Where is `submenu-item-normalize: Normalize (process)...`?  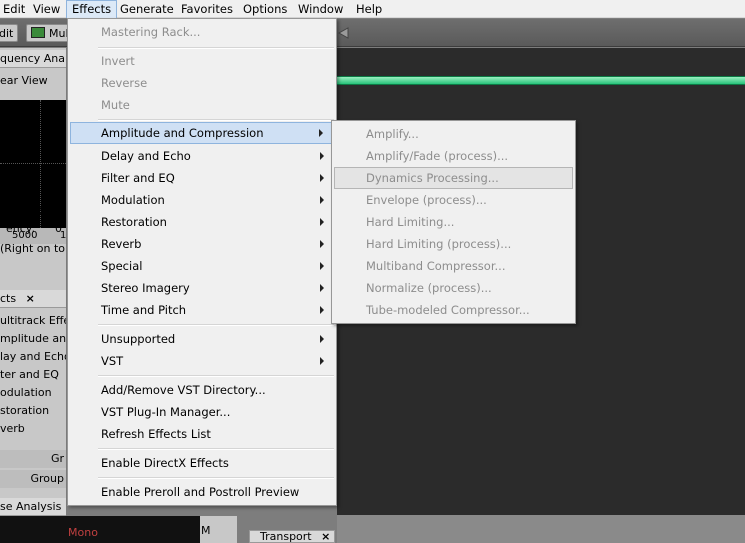 submenu-item-normalize: Normalize (process)... is located at coordinates (453, 288).